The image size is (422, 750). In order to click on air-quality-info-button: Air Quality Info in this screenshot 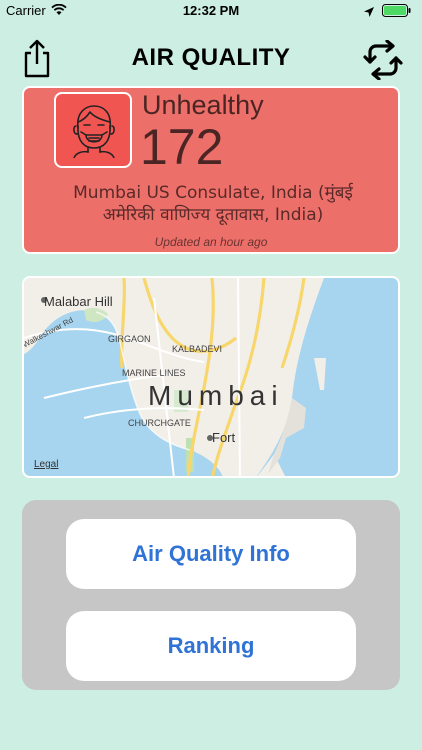, I will do `click(211, 554)`.